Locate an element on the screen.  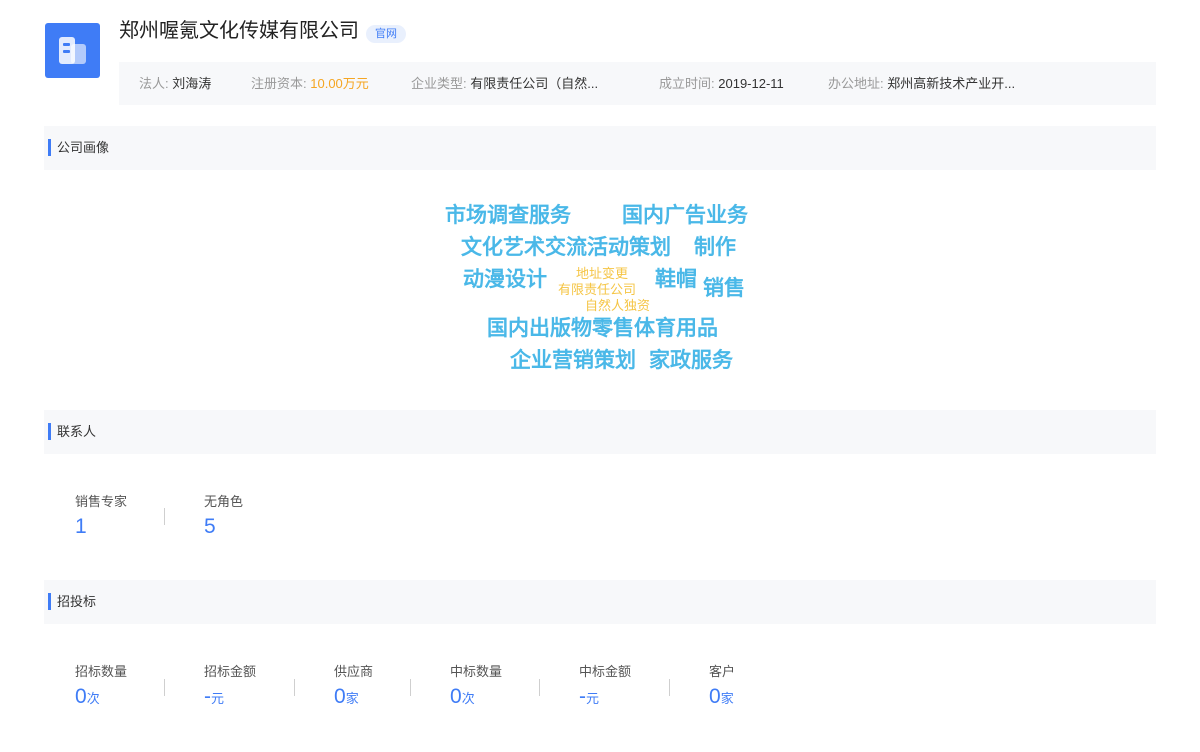
section-title: 公司画像 is located at coordinates (83, 147).